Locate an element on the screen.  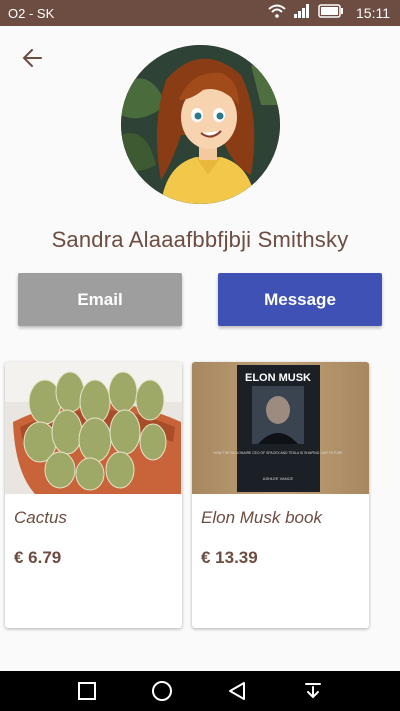
nav-back-button is located at coordinates (237, 691).